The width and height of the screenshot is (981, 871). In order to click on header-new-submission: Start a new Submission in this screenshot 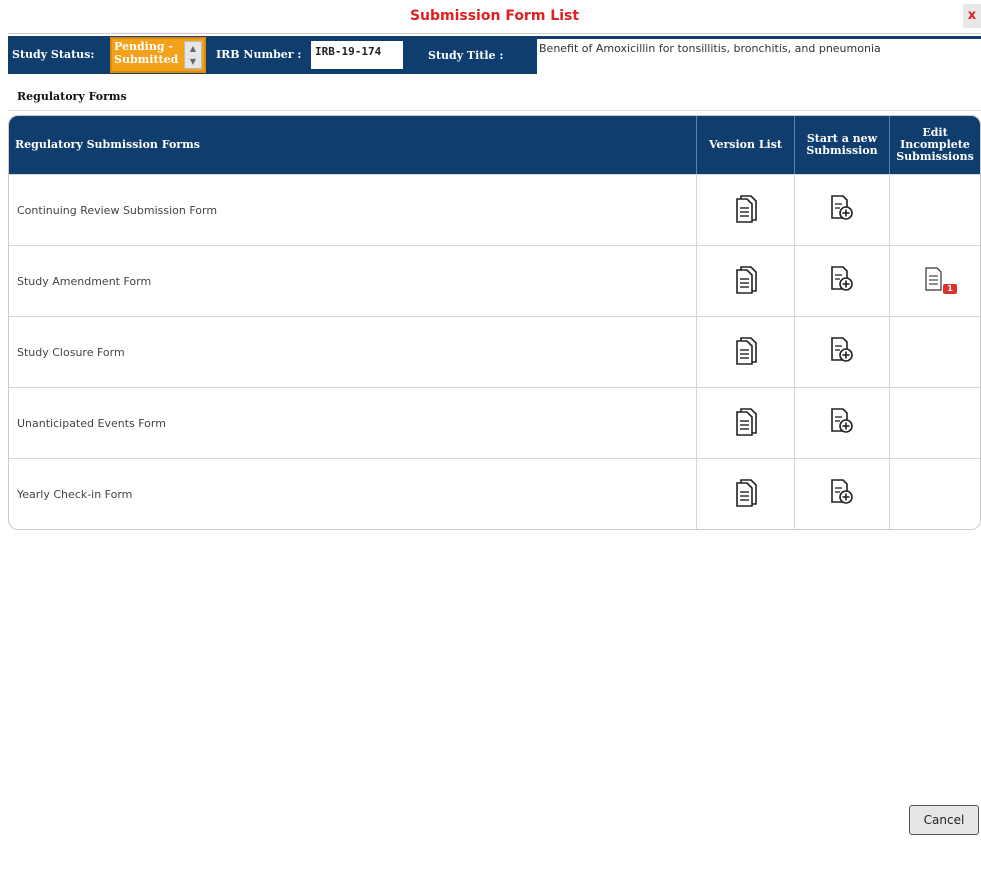, I will do `click(842, 145)`.